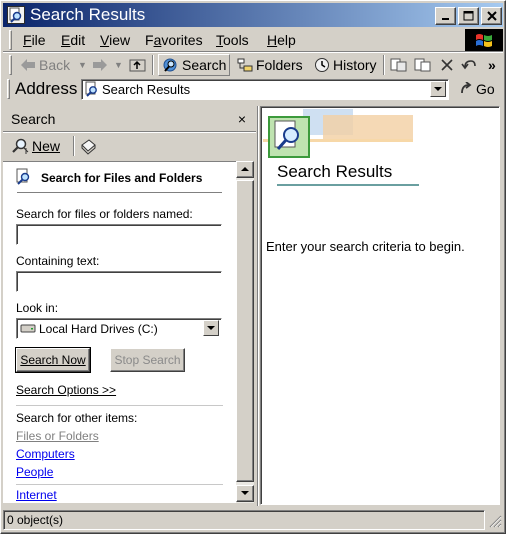 This screenshot has width=506, height=534. What do you see at coordinates (484, 40) in the screenshot?
I see `windows-logo` at bounding box center [484, 40].